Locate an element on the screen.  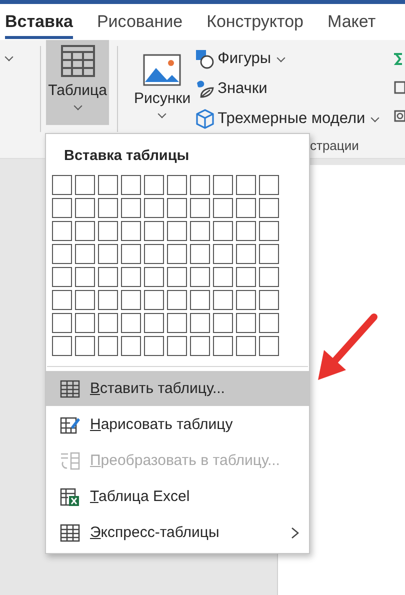
ribbon-button: Значки is located at coordinates (288, 89).